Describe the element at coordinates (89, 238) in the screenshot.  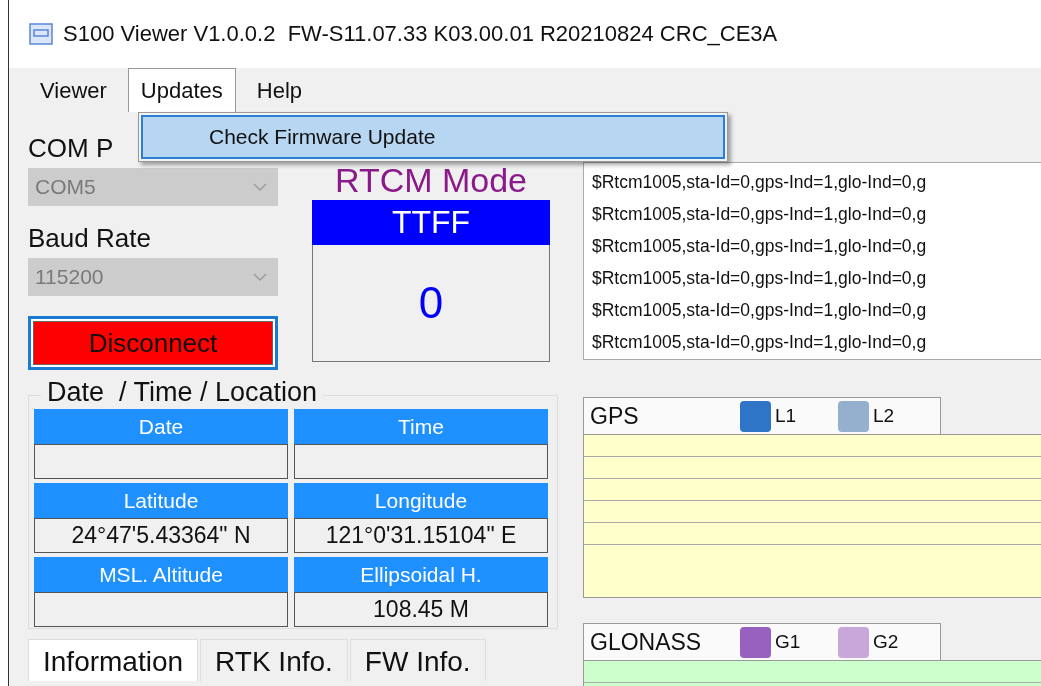
I see `baud-rate-label: Baud Rate` at that location.